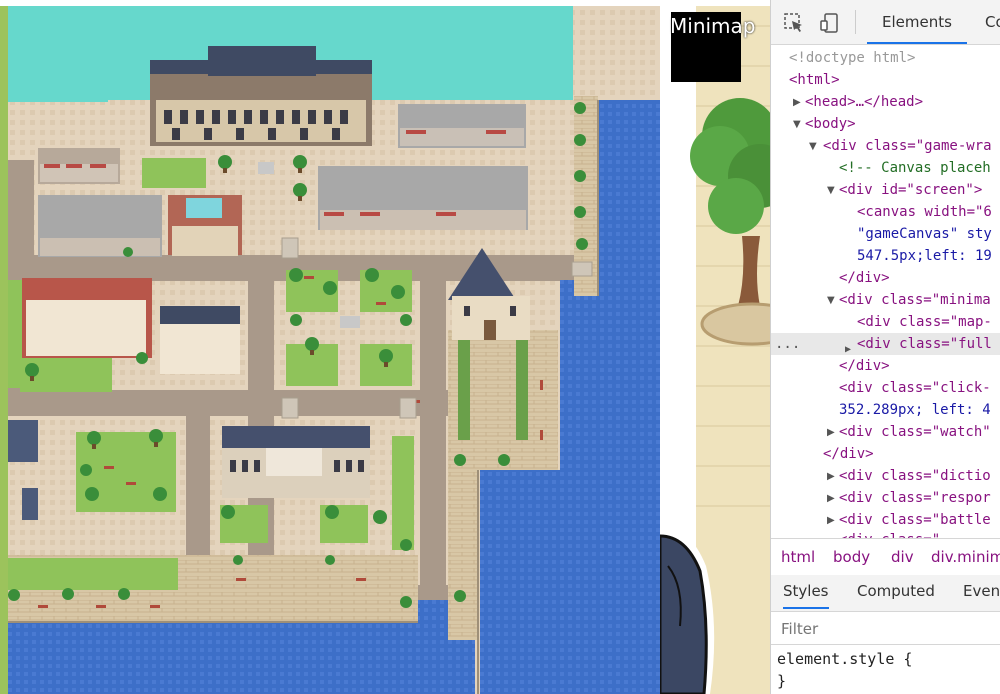 The image size is (1000, 694). I want to click on devtools-toolbar: Elements Co, so click(885, 22).